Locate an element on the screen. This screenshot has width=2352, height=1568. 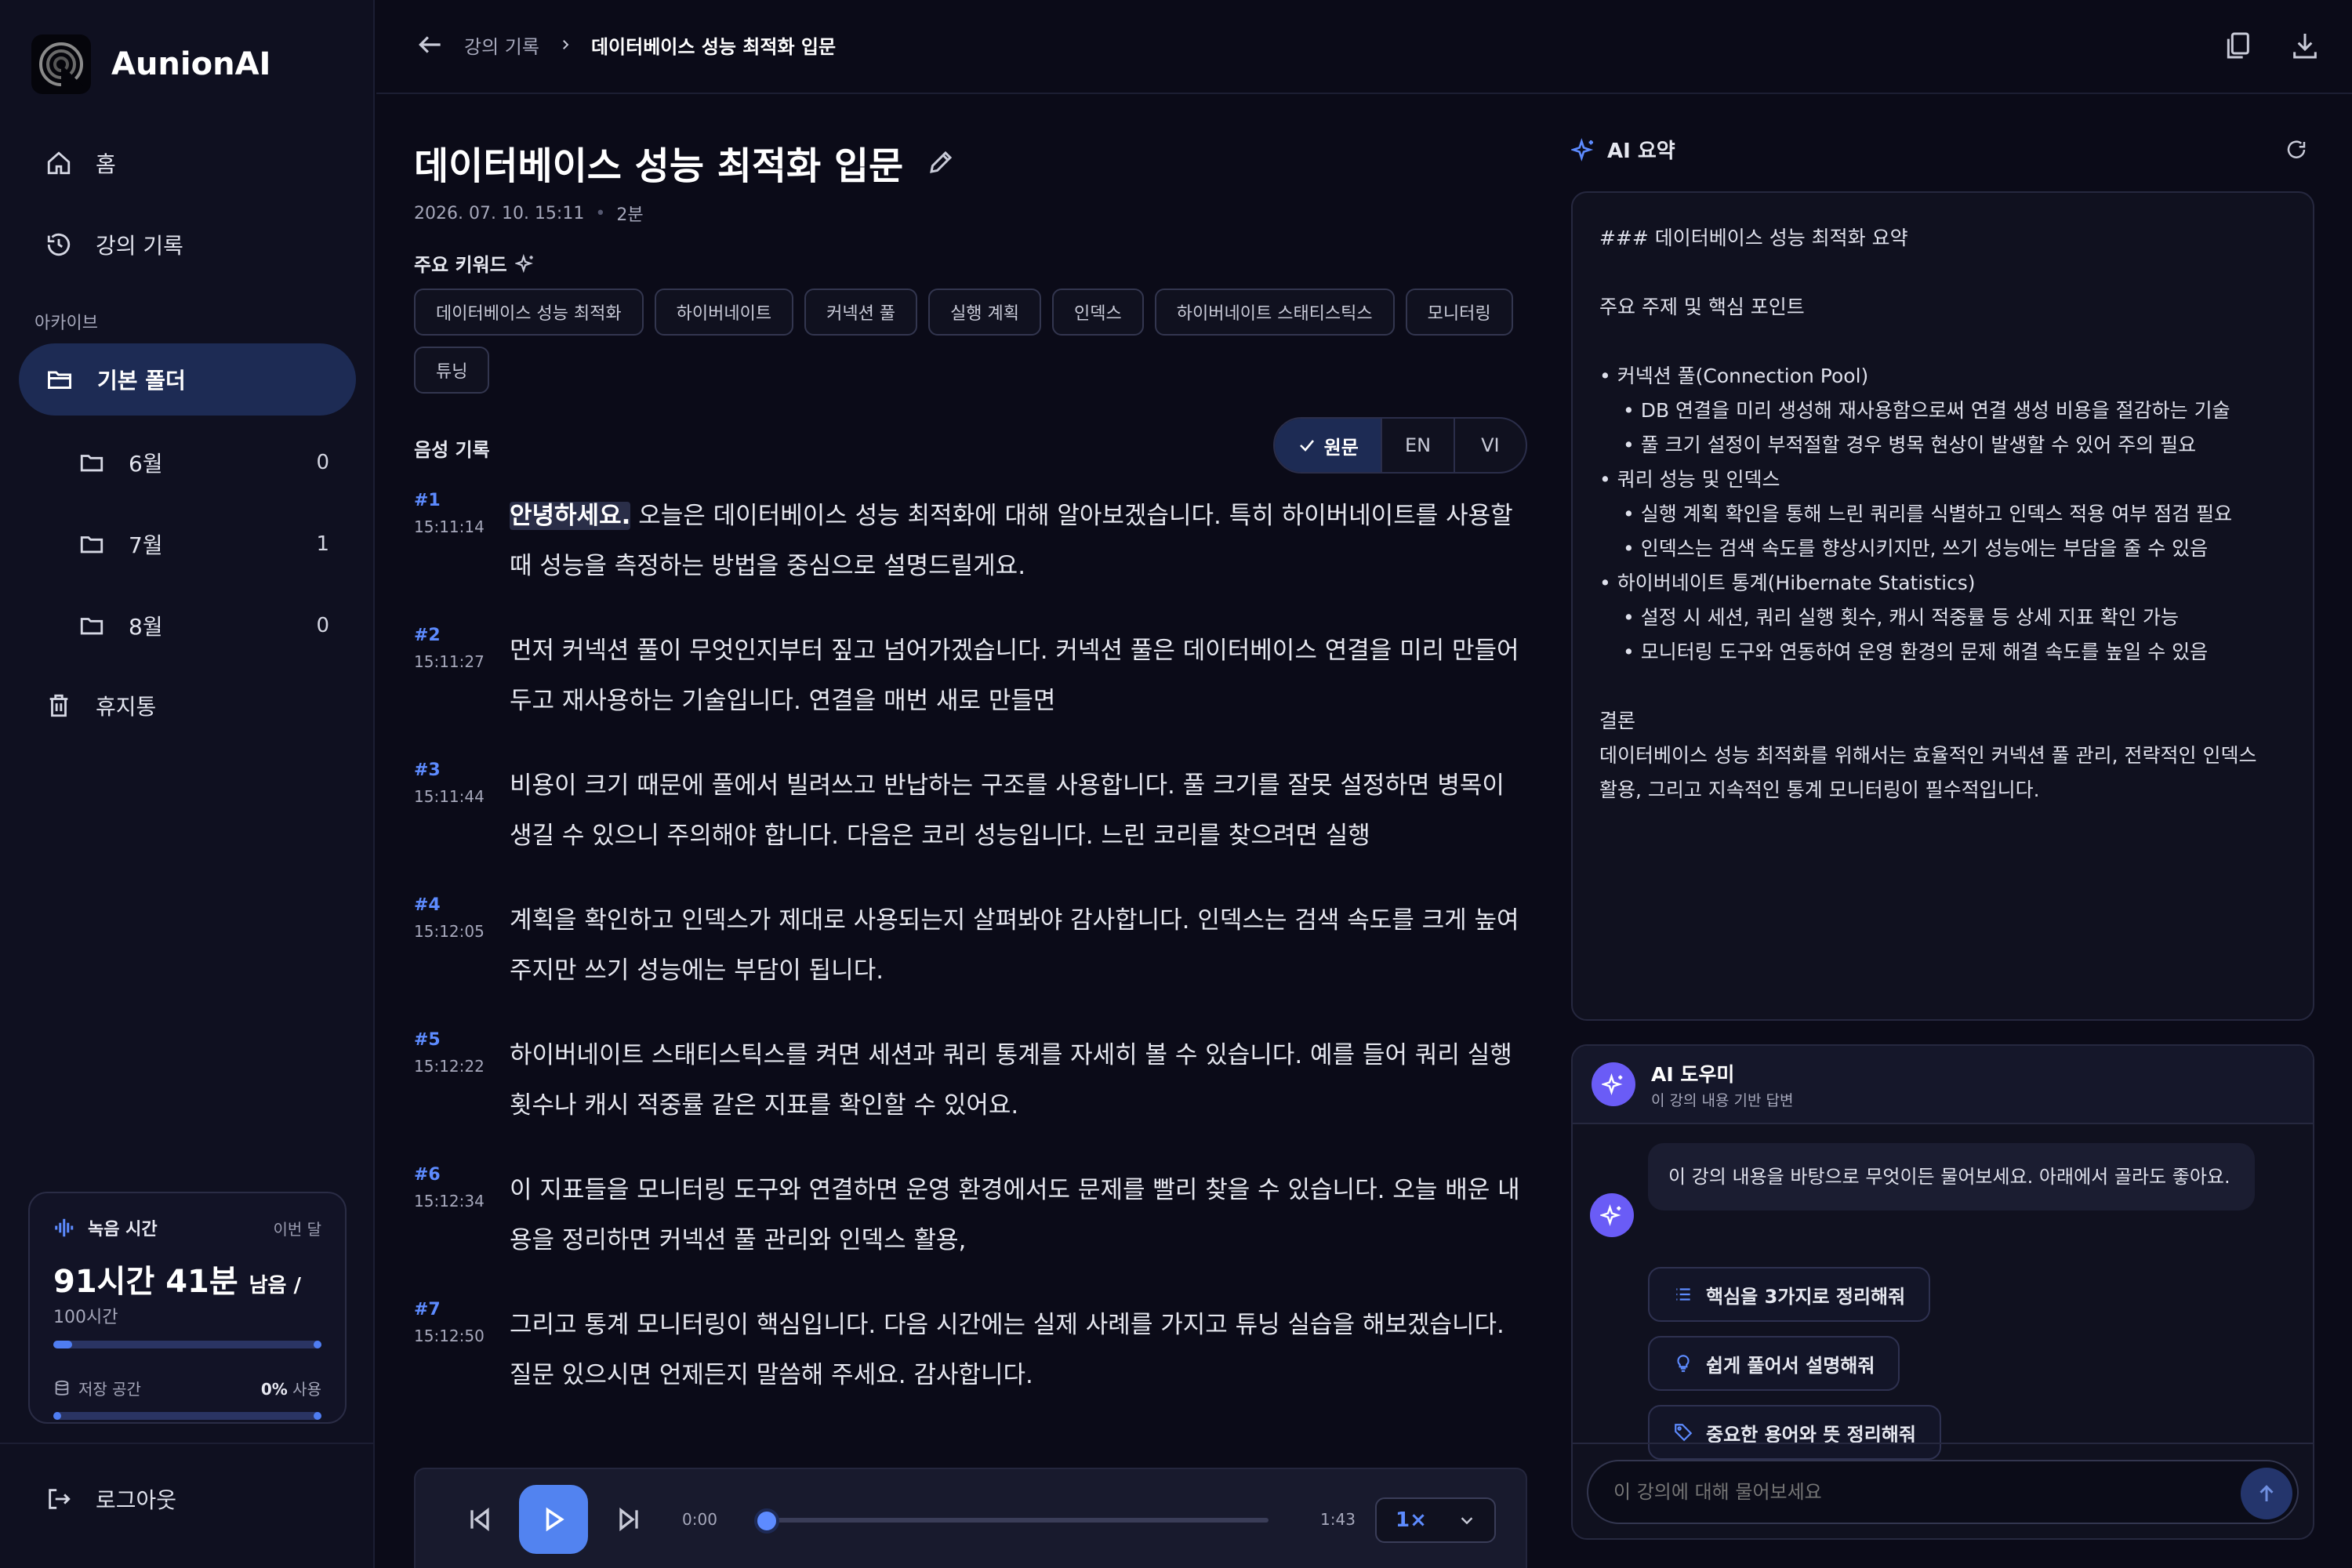
folder-icon is located at coordinates (91, 545).